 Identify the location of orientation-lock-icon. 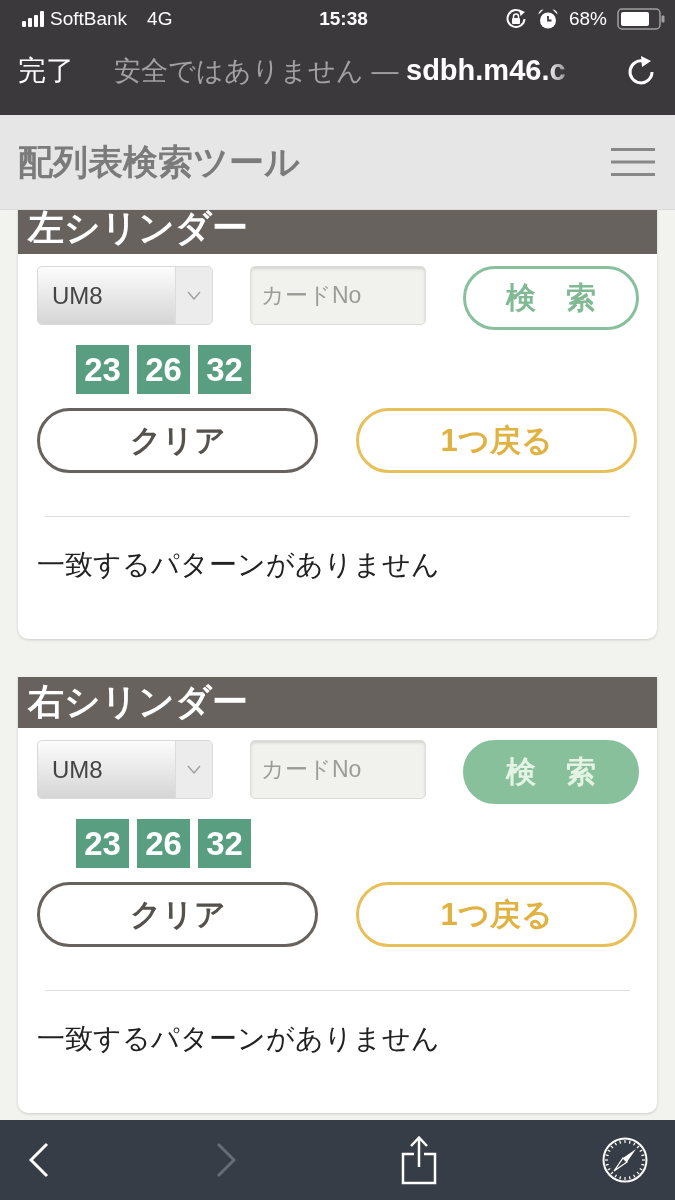
(515, 19).